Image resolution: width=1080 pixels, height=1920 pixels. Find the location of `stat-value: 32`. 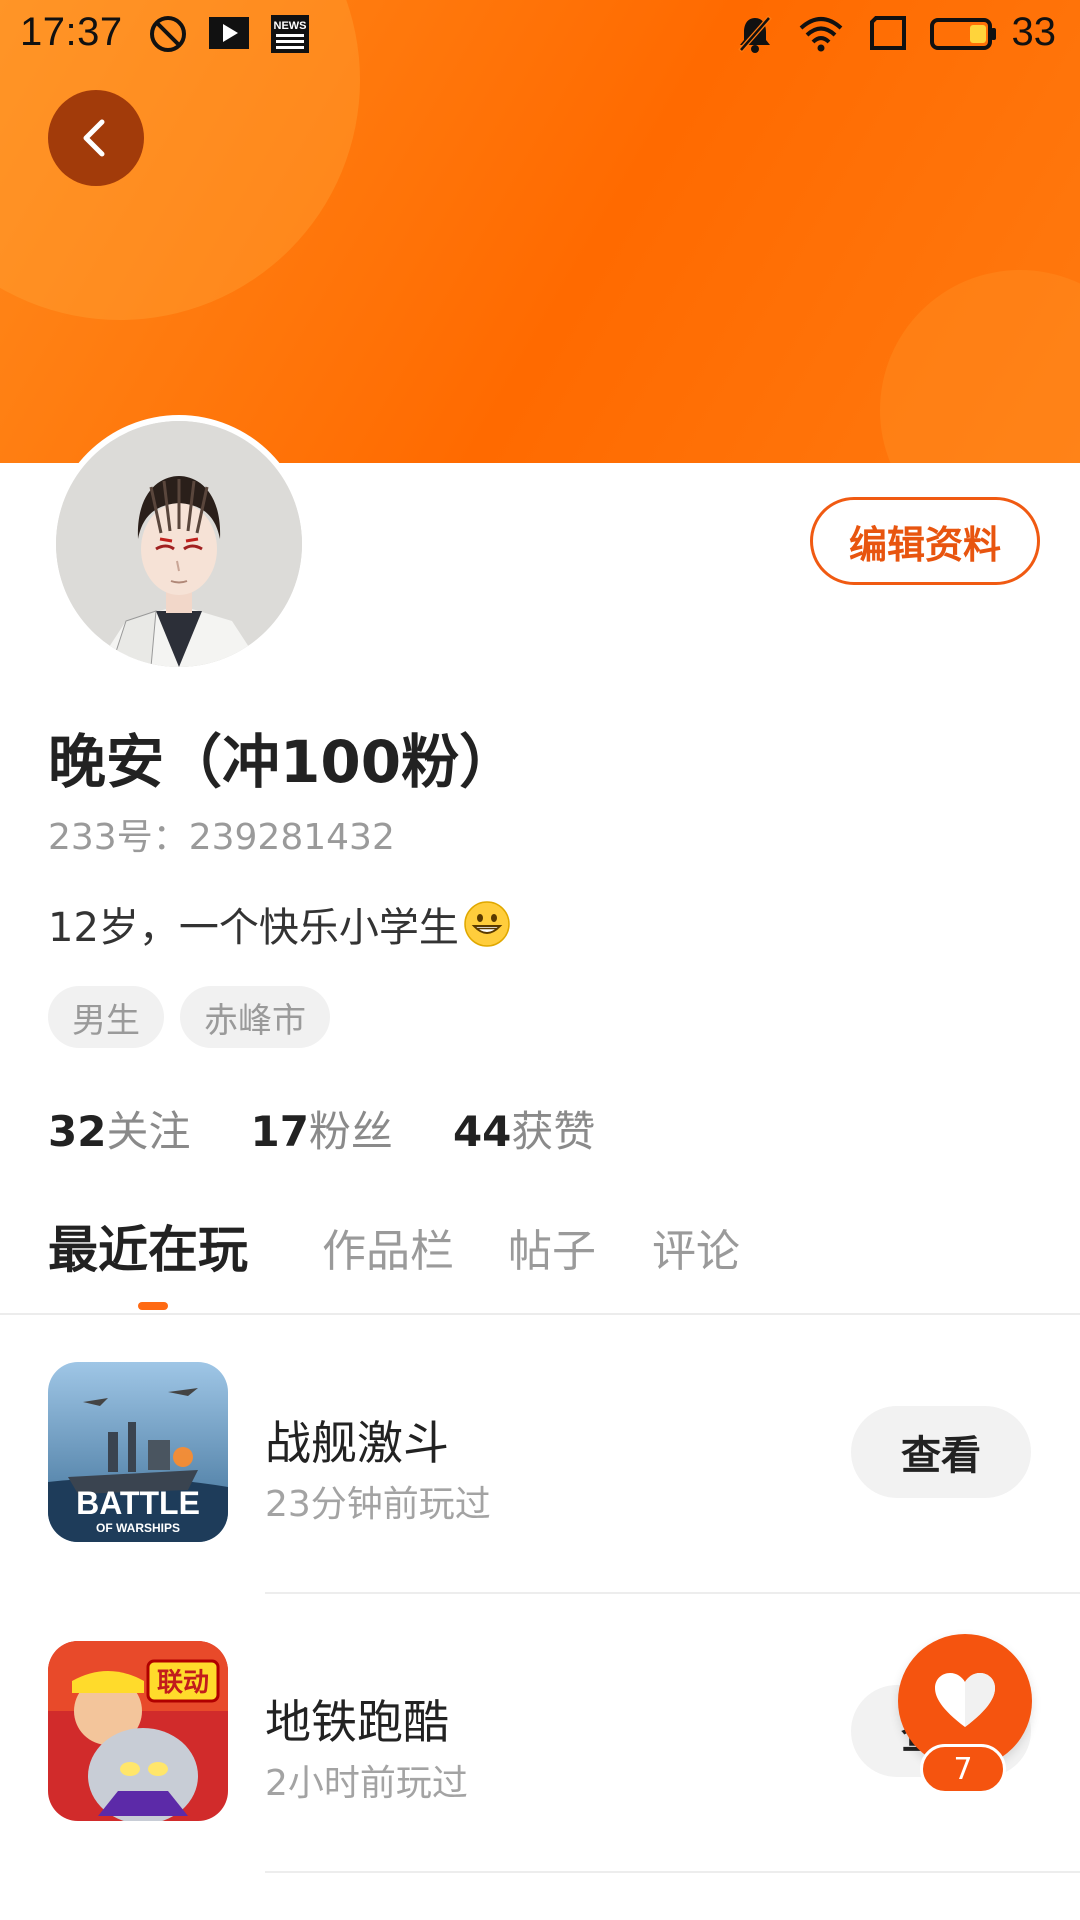

stat-value: 32 is located at coordinates (77, 1131).